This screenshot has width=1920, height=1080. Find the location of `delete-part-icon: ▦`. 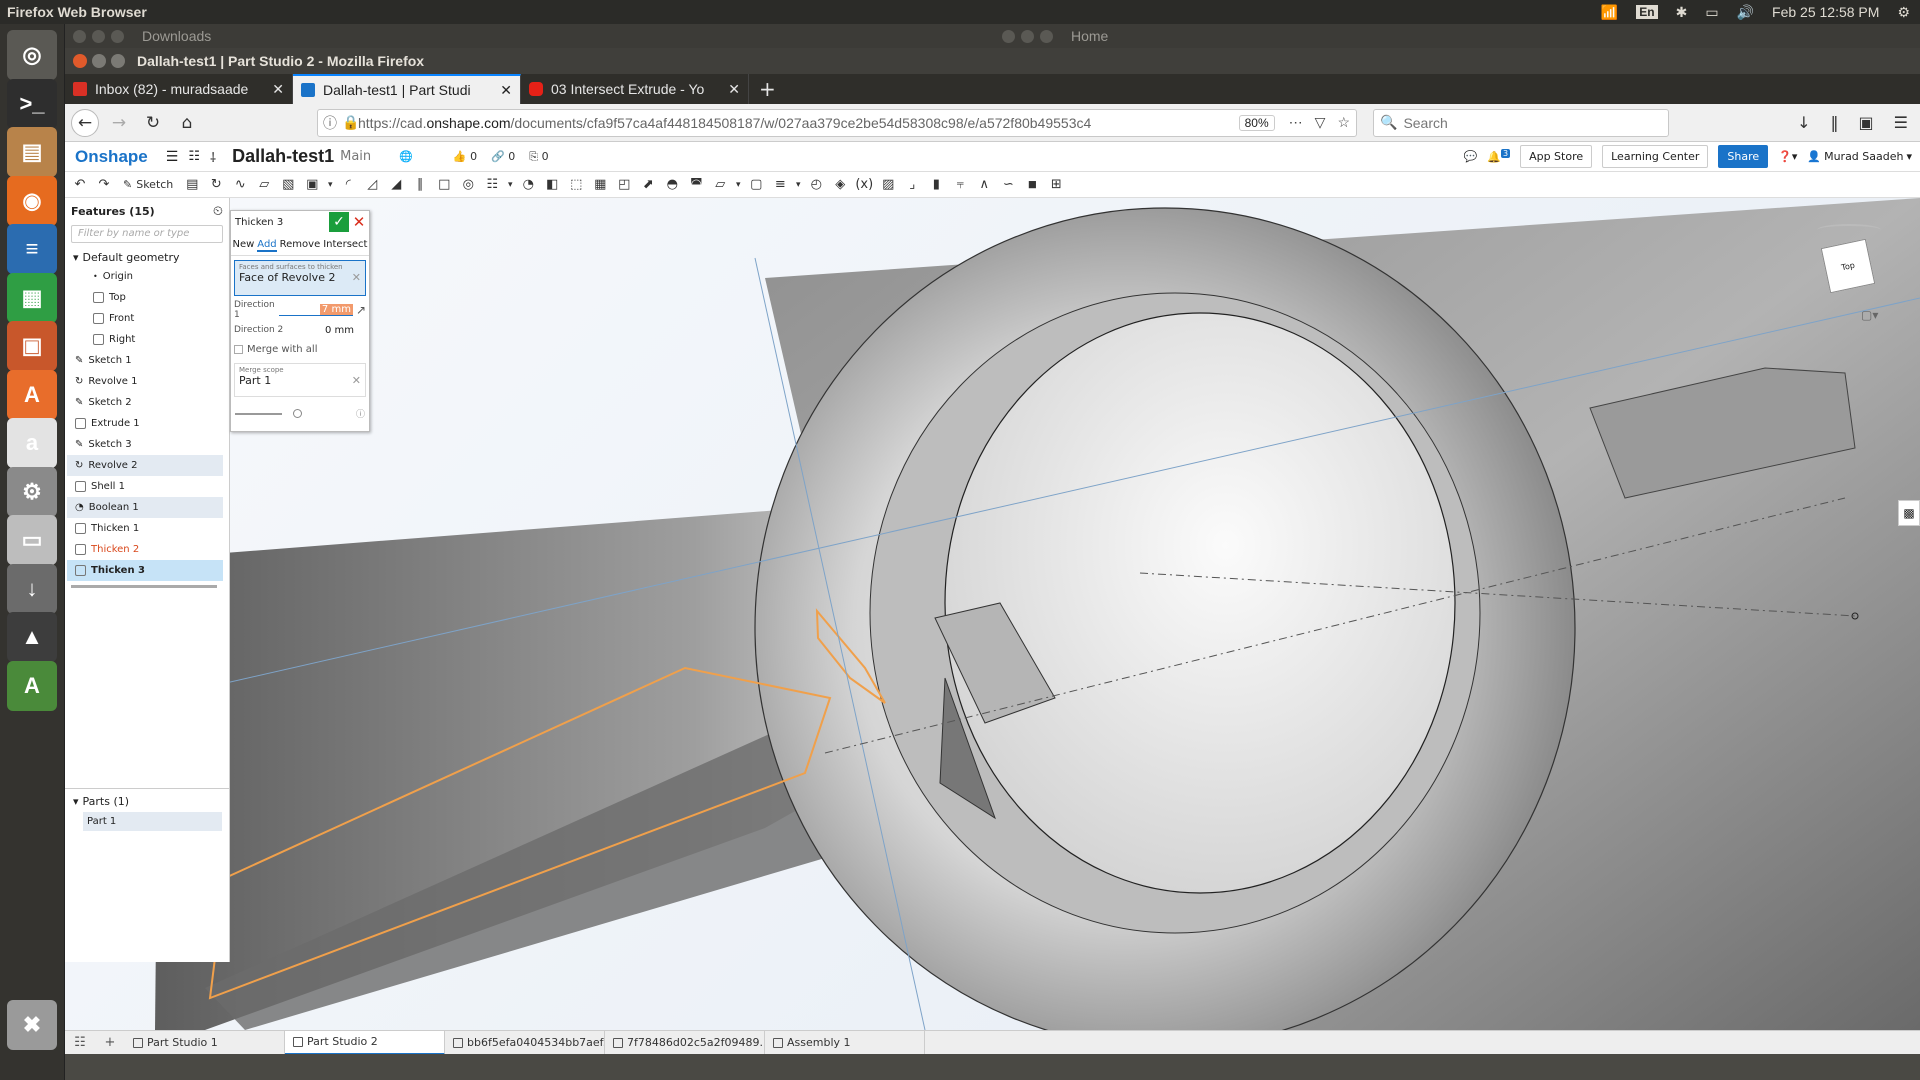

delete-part-icon: ▦ is located at coordinates (600, 185).